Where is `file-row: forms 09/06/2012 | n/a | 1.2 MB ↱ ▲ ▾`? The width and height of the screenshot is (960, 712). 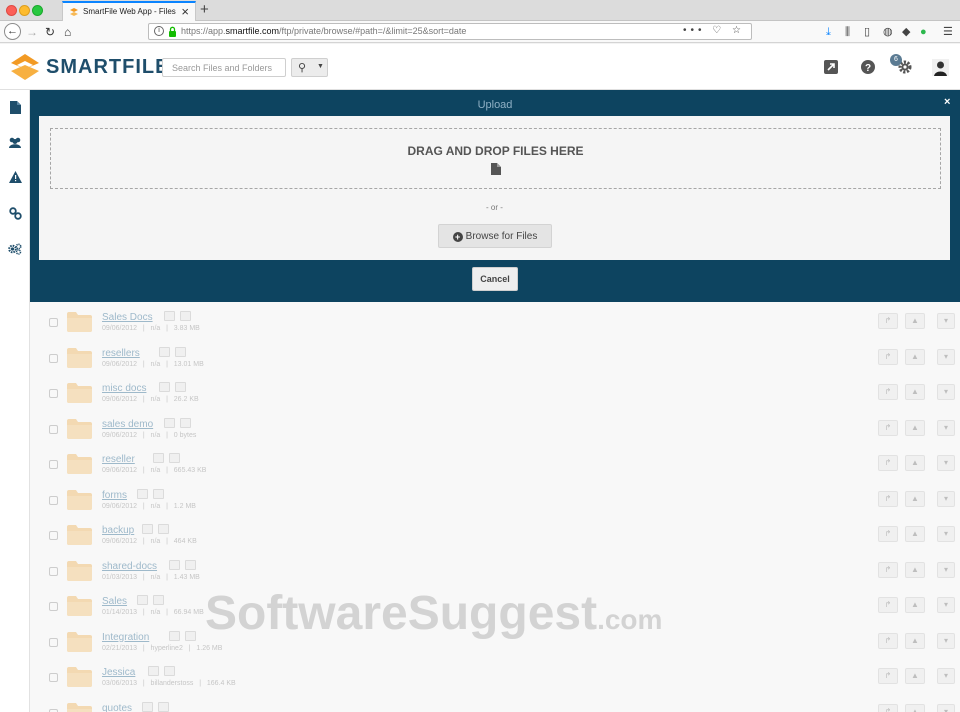
file-row: forms 09/06/2012 | n/a | 1.2 MB ↱ ▲ ▾ is located at coordinates (495, 500).